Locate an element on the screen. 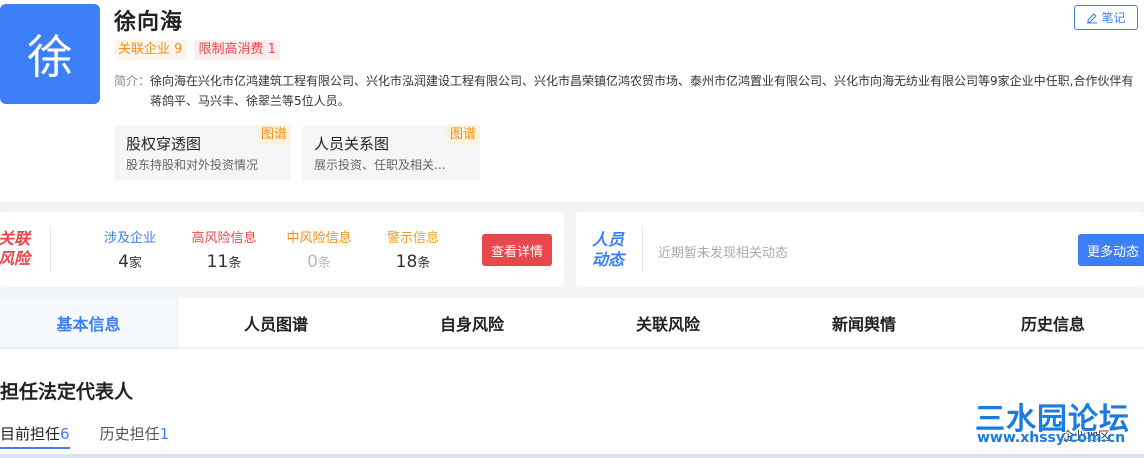  edit-icon is located at coordinates (1092, 17).